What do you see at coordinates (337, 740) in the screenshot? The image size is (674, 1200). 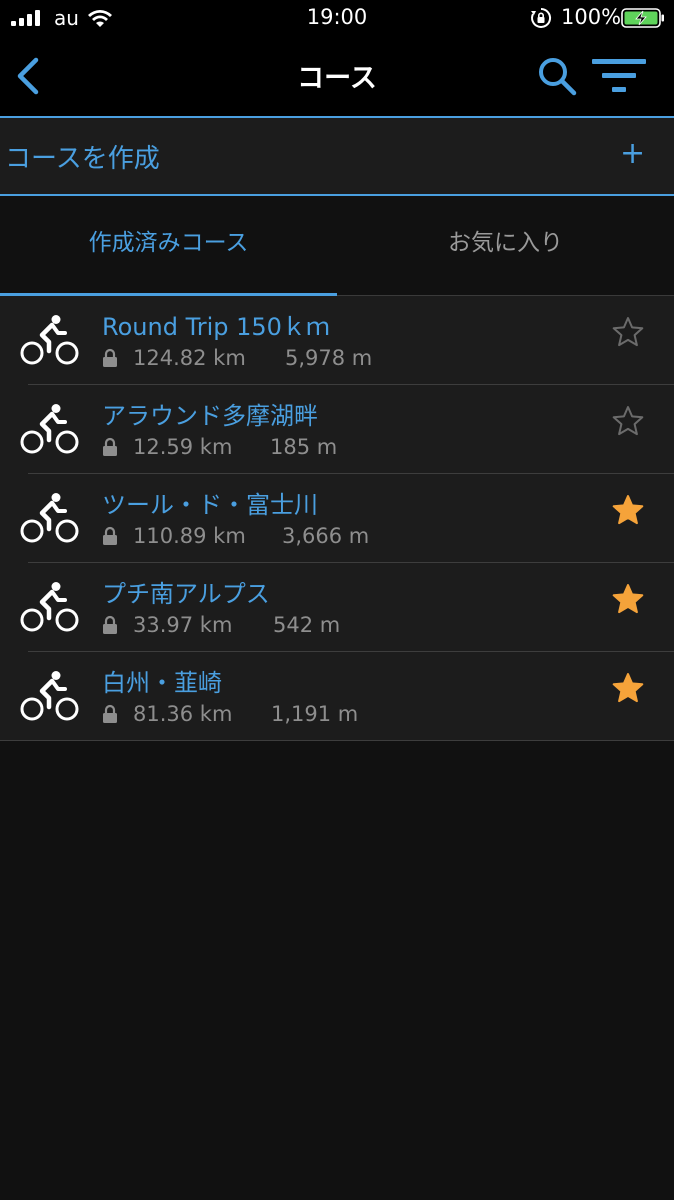 I see `row-separator` at bounding box center [337, 740].